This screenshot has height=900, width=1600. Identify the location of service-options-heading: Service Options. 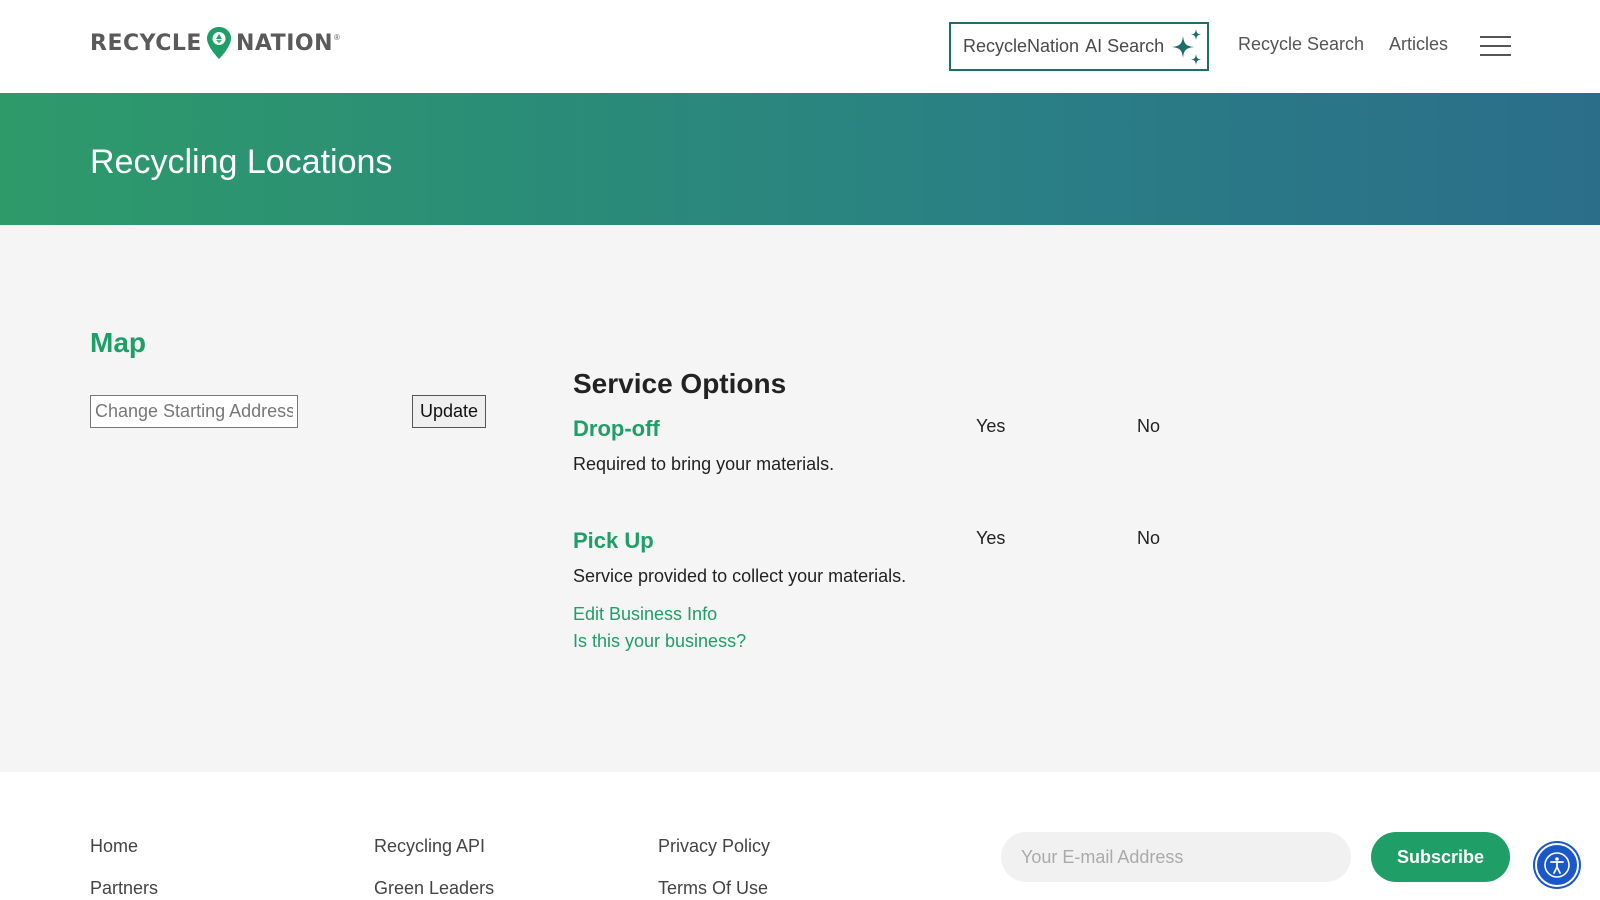
(680, 383).